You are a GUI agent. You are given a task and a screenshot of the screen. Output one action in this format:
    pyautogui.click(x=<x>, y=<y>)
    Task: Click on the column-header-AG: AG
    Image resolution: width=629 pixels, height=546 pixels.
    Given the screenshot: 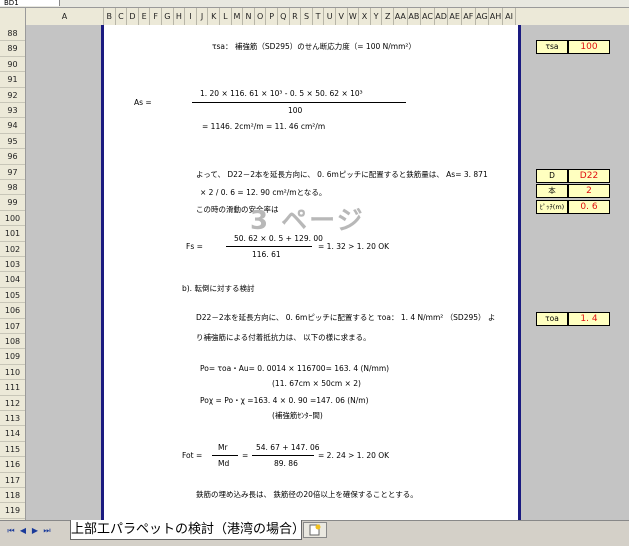 What is the action you would take?
    pyautogui.click(x=483, y=16)
    